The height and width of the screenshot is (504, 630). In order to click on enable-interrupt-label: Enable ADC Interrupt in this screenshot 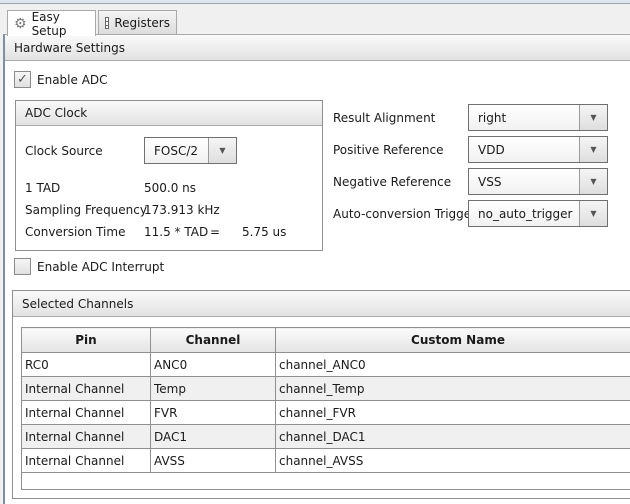, I will do `click(101, 267)`.